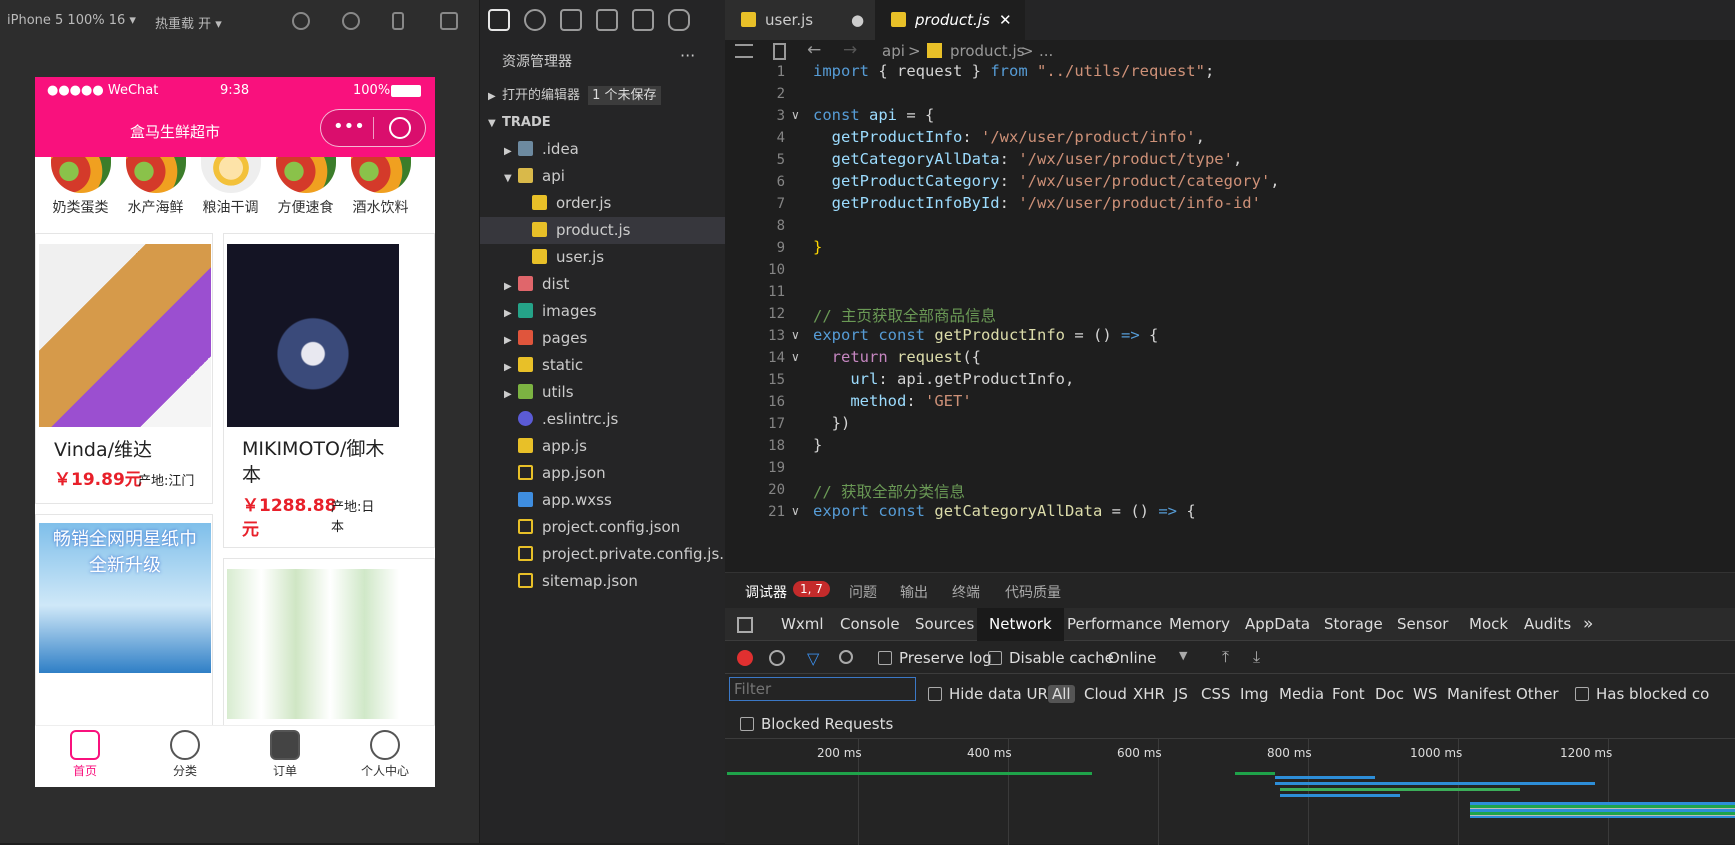 The height and width of the screenshot is (845, 1735). Describe the element at coordinates (904, 315) in the screenshot. I see `code-line: // 主页获取全部商品信息` at that location.